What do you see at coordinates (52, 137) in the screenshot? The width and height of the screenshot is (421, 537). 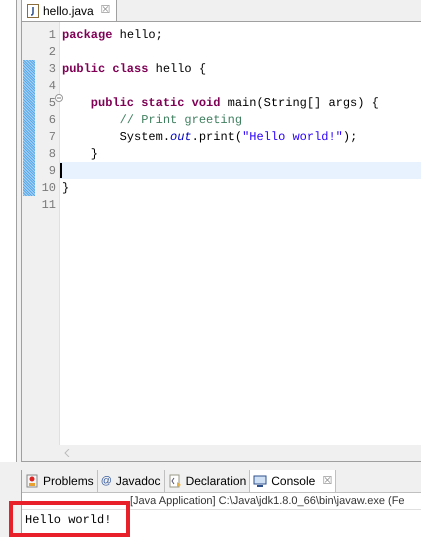 I see `line-number: 7` at bounding box center [52, 137].